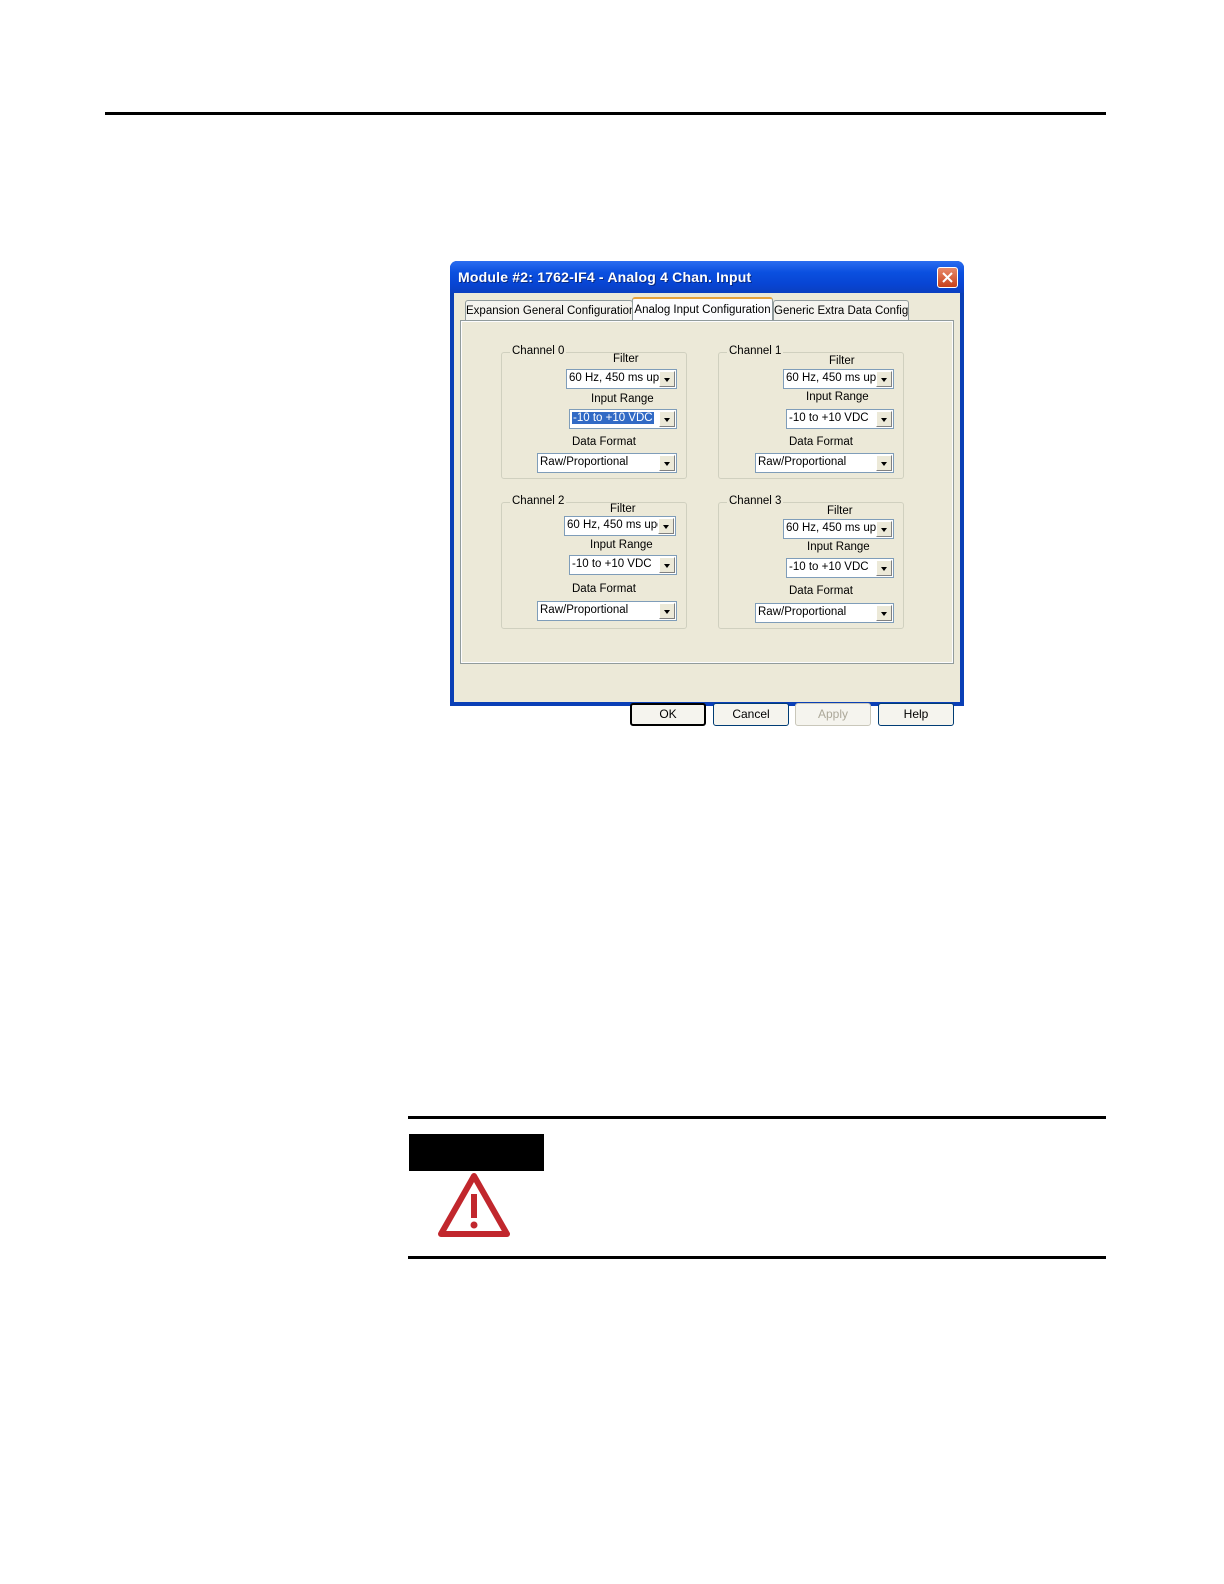 The height and width of the screenshot is (1584, 1224). I want to click on close-button, so click(947, 277).